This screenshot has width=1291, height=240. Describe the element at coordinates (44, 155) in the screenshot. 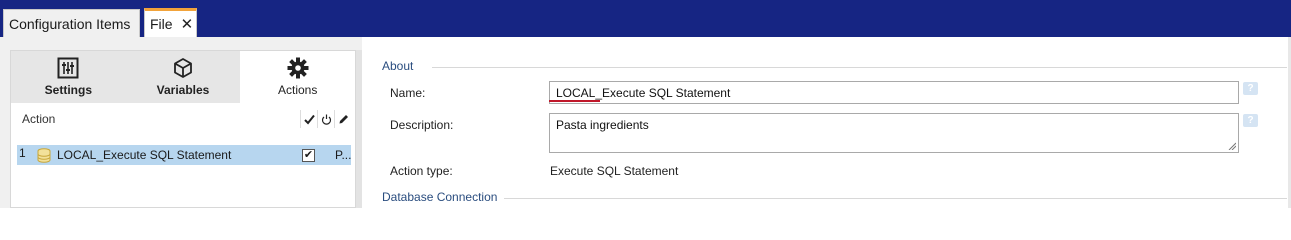

I see `database-icon` at that location.